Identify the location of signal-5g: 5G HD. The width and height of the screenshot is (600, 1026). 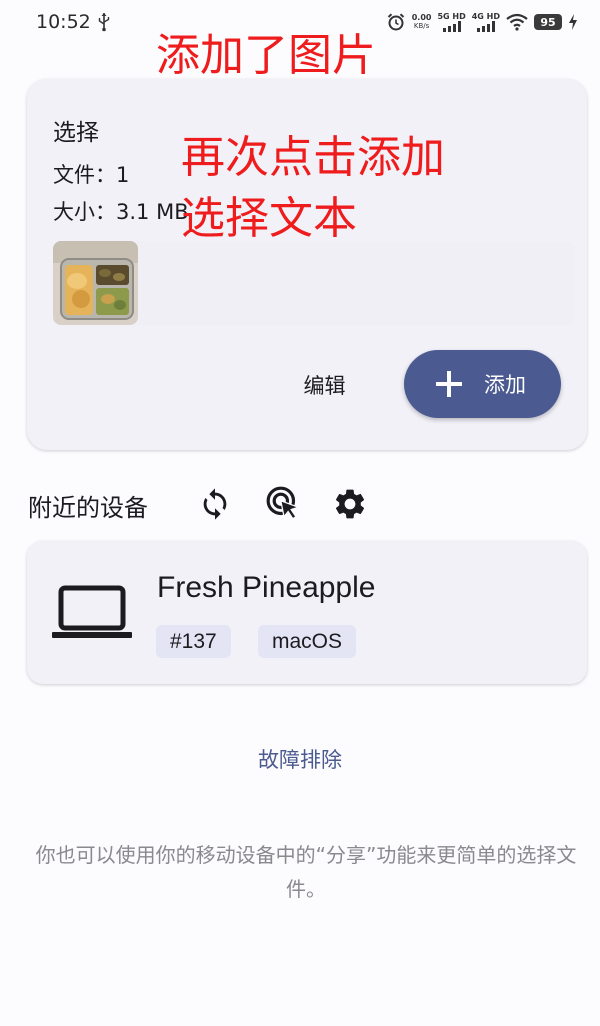
(451, 22).